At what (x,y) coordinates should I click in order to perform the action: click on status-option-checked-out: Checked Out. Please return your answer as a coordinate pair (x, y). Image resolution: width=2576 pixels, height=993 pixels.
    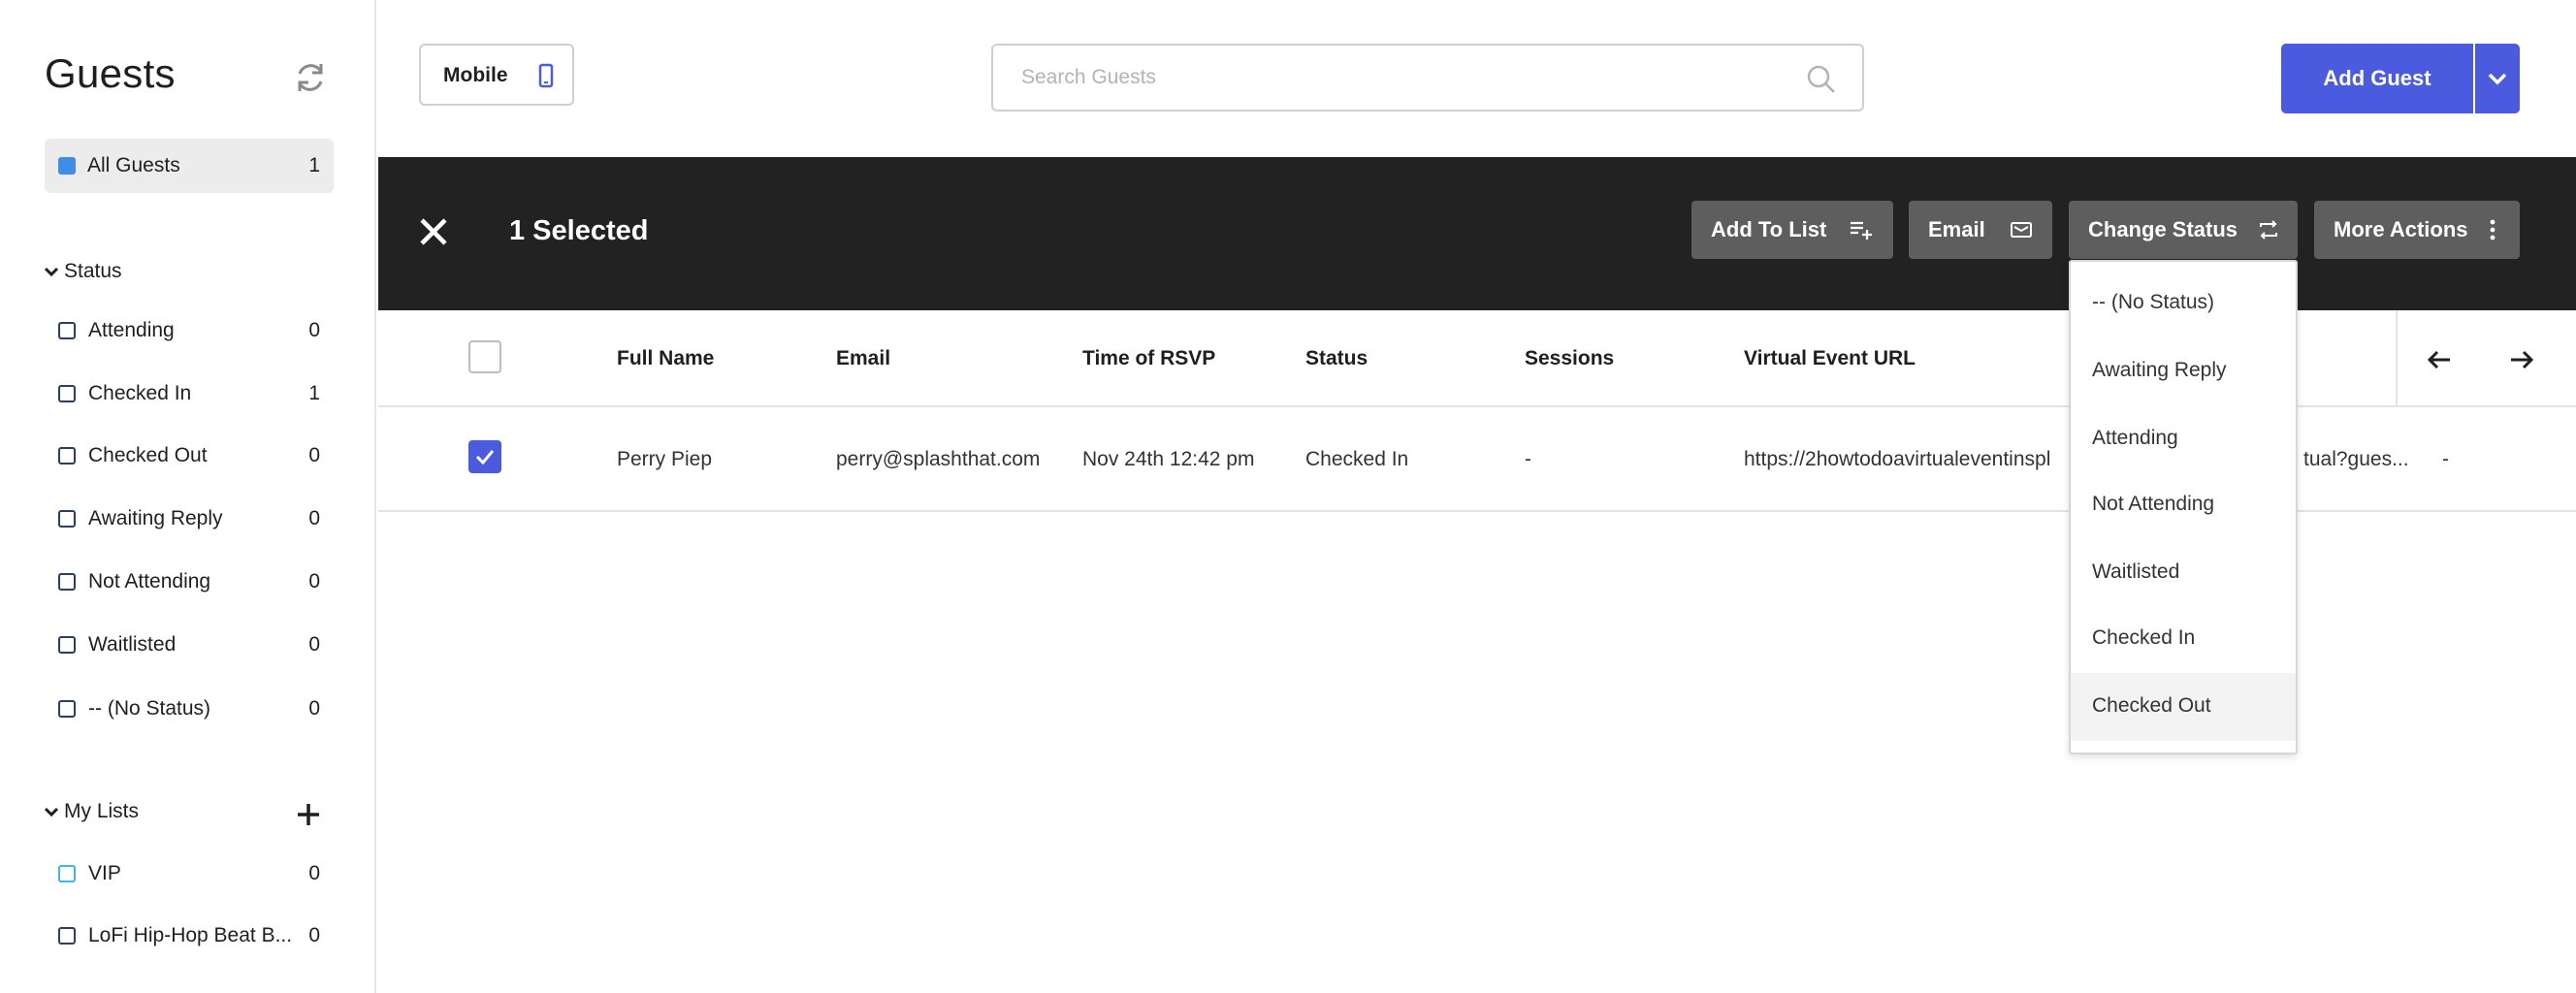
    Looking at the image, I should click on (2183, 707).